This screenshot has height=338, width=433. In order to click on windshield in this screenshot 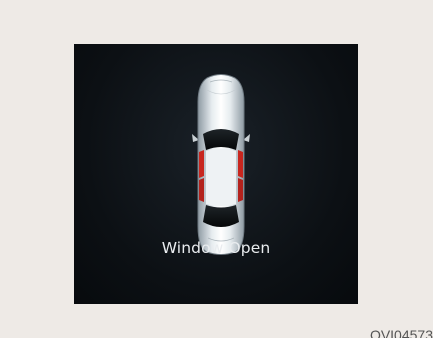, I will do `click(221, 139)`.